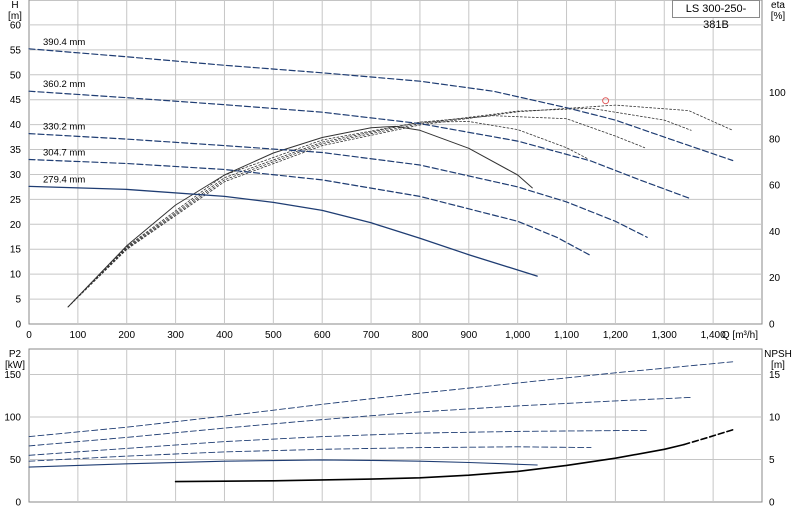 The image size is (800, 525). I want to click on impeller-diameter-label: 360.2 mm, so click(64, 84).